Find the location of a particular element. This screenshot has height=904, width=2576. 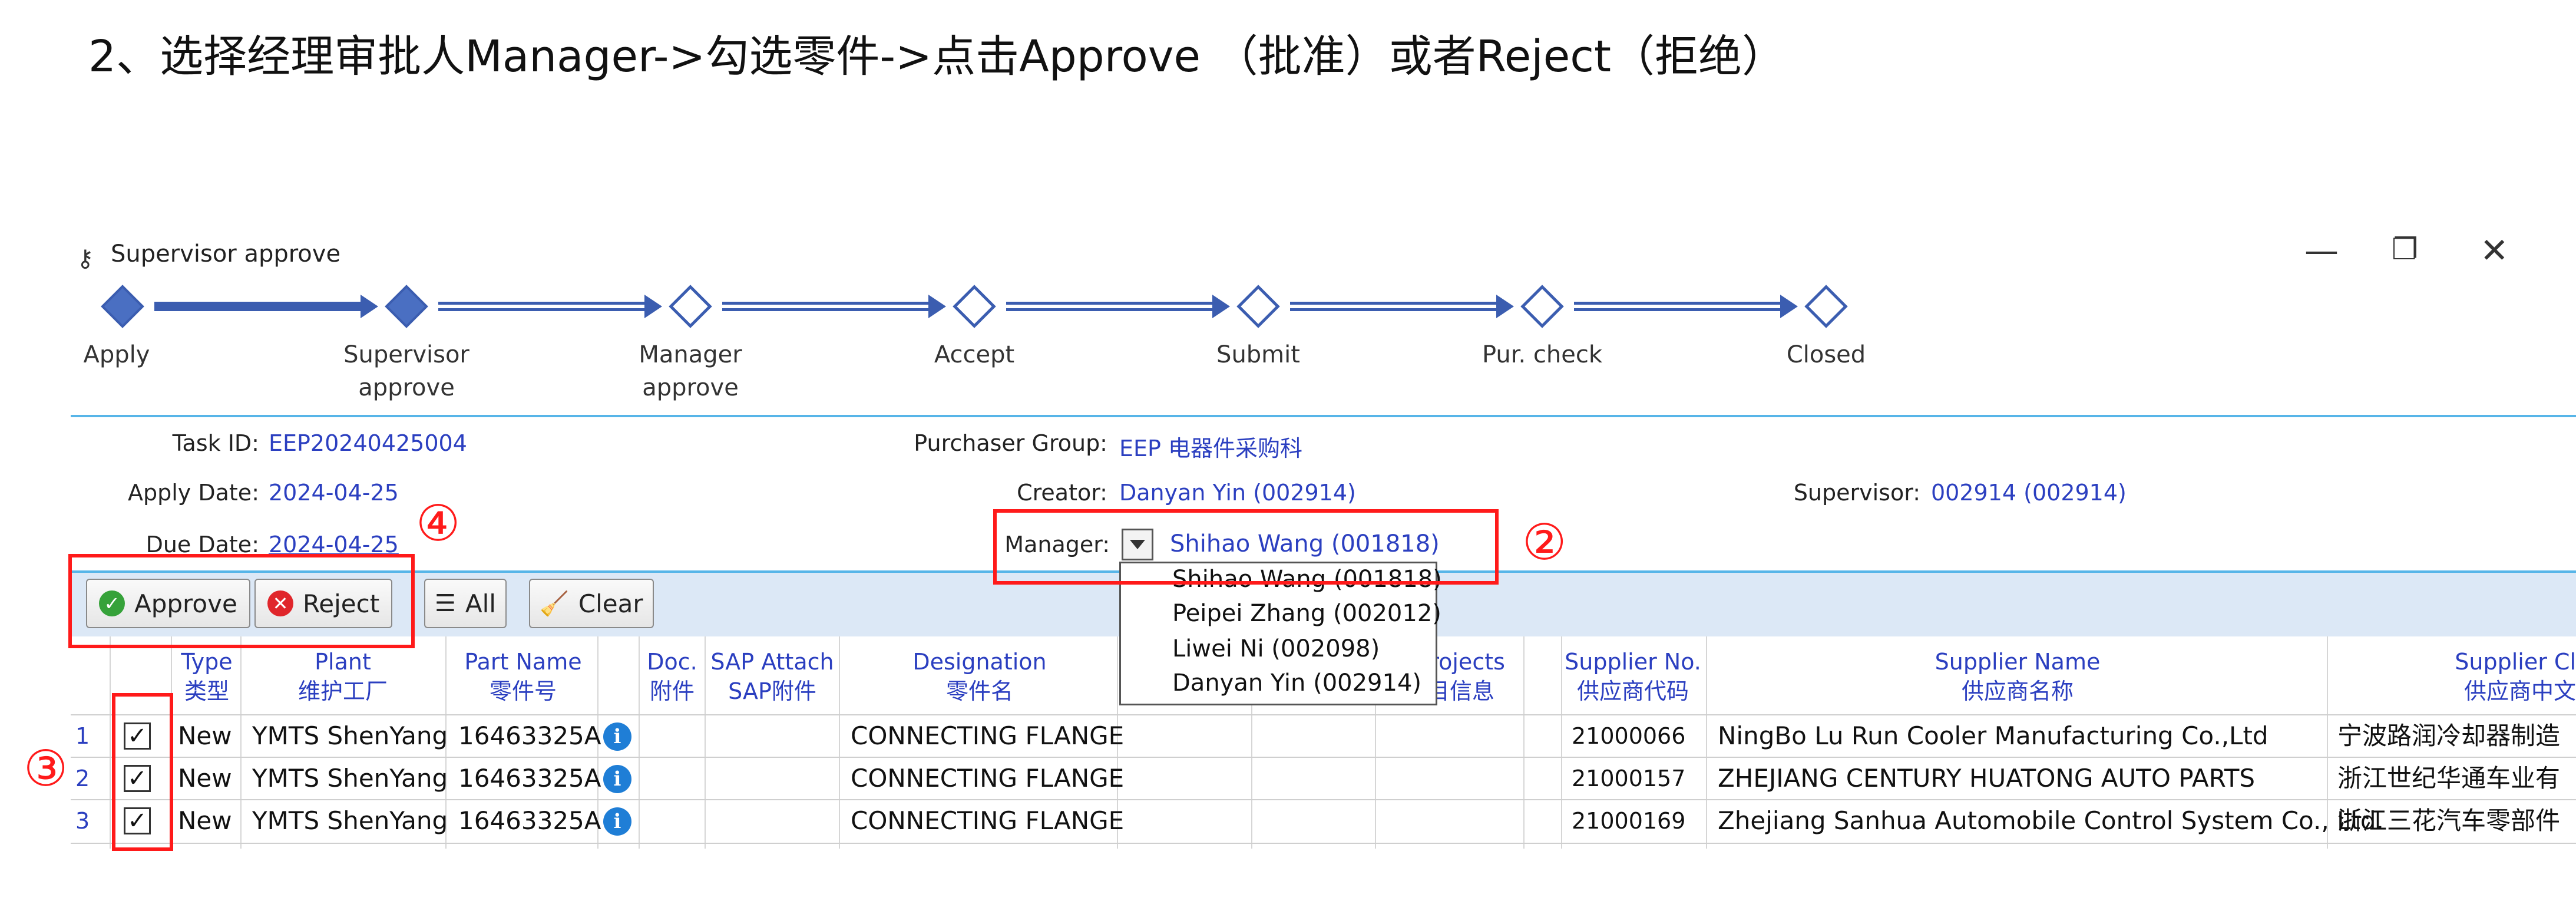

col-header-supplier-name: Supplier Name 供应商名称 is located at coordinates (2017, 676).